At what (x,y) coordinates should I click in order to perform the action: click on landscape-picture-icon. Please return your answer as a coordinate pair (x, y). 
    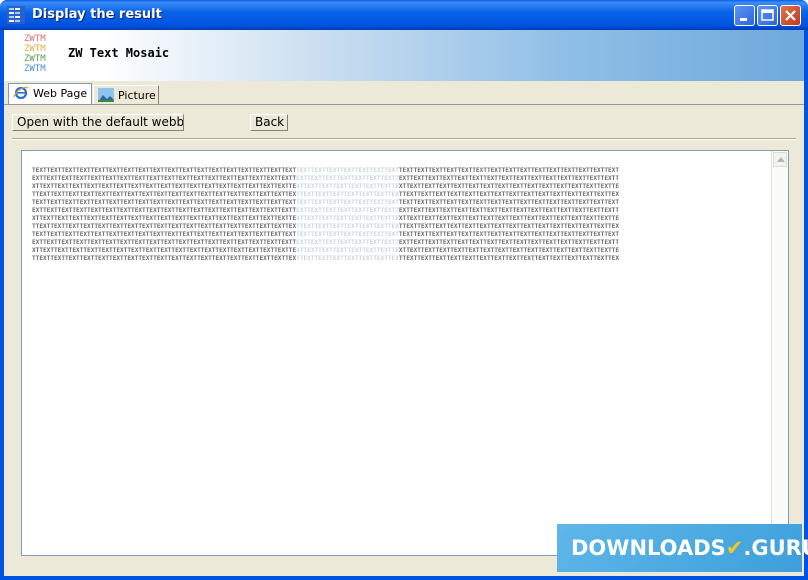
    Looking at the image, I should click on (106, 95).